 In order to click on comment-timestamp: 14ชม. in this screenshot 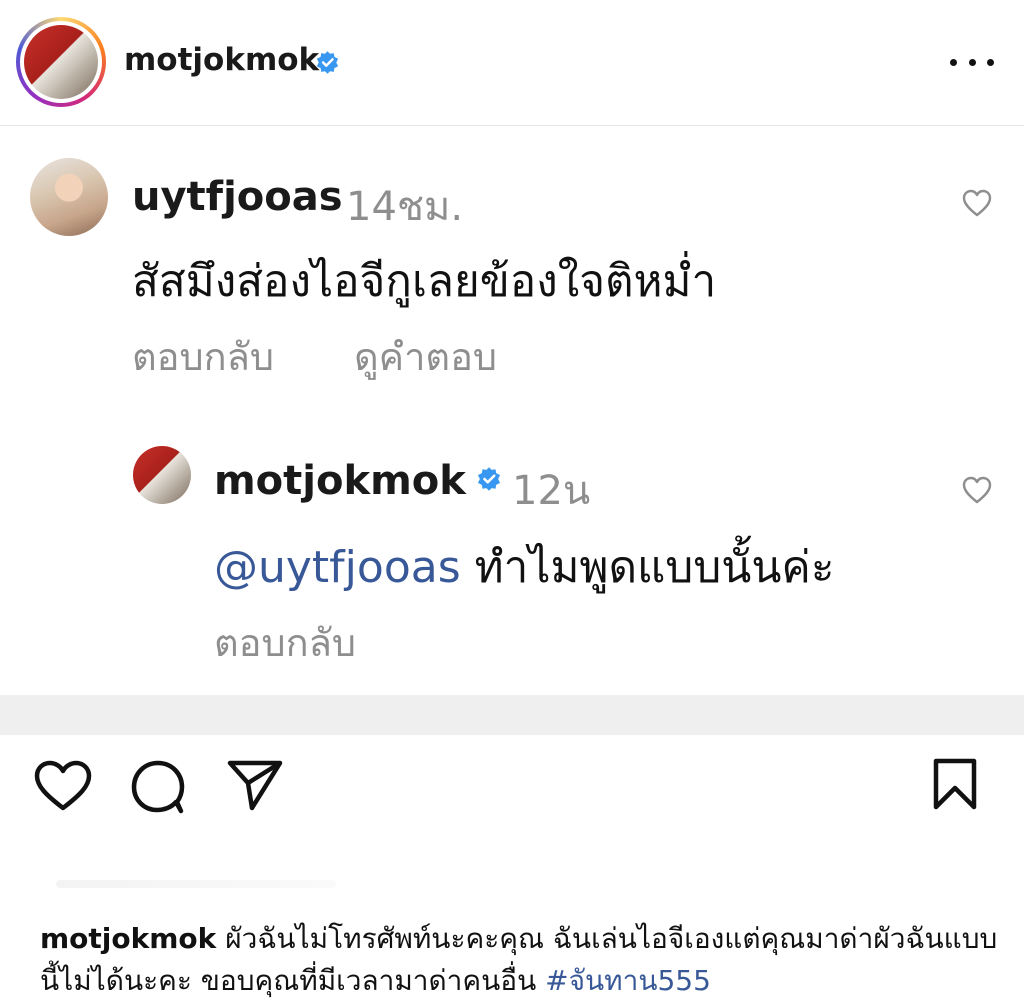, I will do `click(405, 207)`.